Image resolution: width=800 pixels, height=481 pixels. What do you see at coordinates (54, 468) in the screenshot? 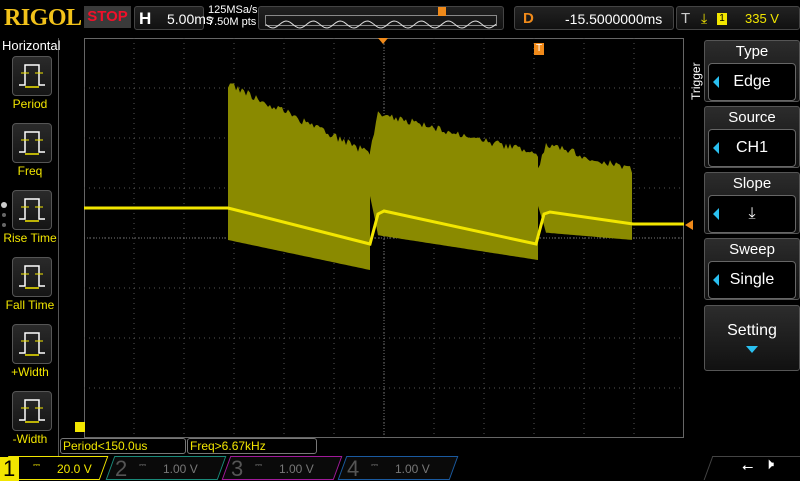
I see `channel-1-button: 1 ⎓ 20.0 V` at bounding box center [54, 468].